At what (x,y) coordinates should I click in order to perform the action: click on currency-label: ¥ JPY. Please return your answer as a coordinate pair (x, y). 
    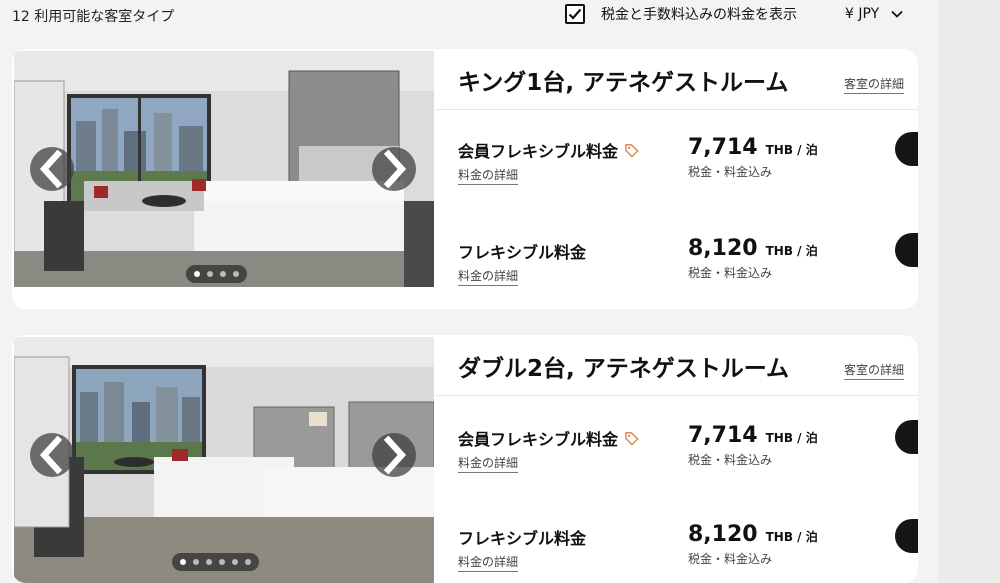
    Looking at the image, I should click on (862, 14).